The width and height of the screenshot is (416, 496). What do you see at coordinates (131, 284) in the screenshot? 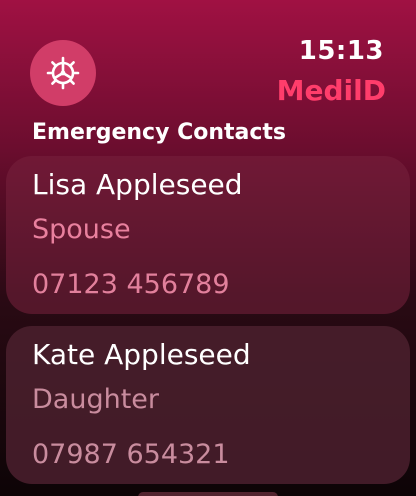
I see `contact-phone: 07123 456789` at bounding box center [131, 284].